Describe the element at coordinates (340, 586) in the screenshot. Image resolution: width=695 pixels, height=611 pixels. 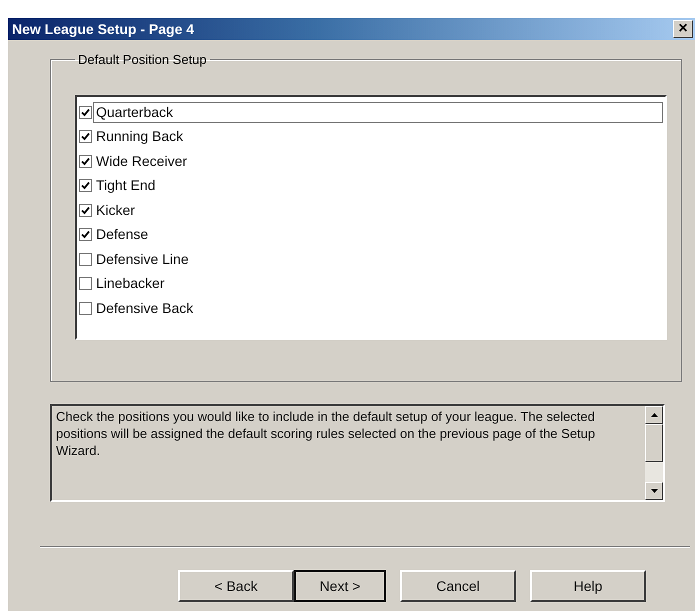
I see `dialog-button: Next >` at that location.